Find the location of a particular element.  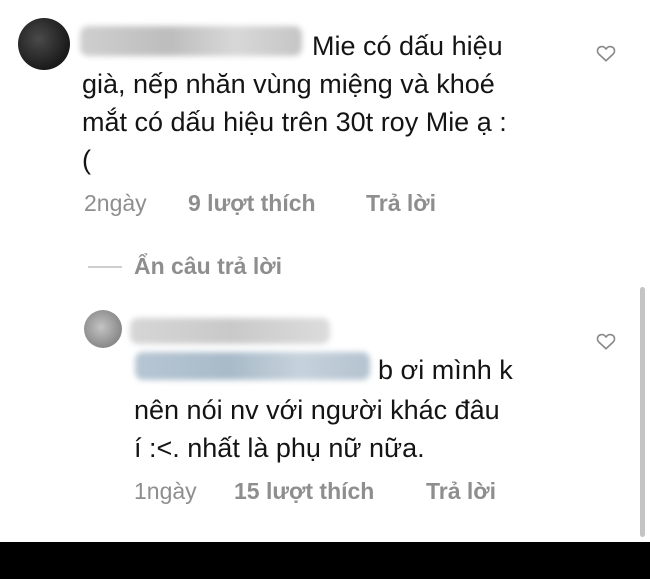

reply-text-line: b ơi mình k is located at coordinates (445, 370).